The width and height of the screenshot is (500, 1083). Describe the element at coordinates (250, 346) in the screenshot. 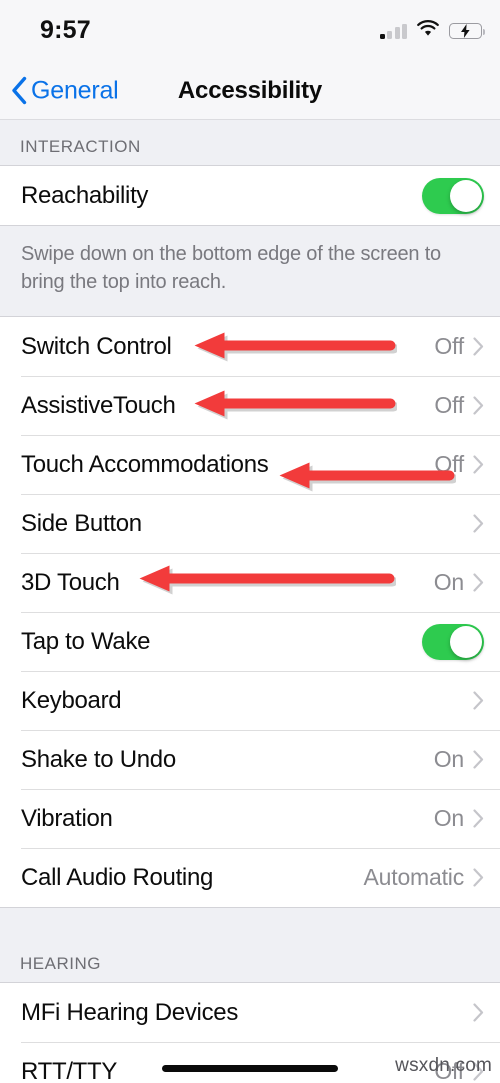

I see `row-switch-control: Switch Control Off` at that location.